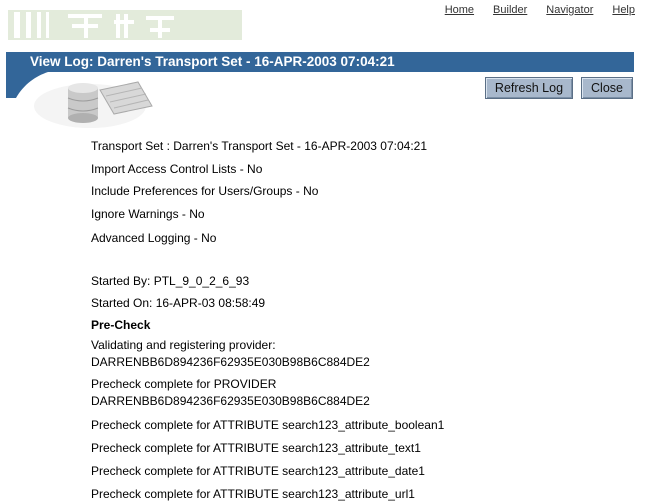 Image resolution: width=647 pixels, height=504 pixels. What do you see at coordinates (178, 303) in the screenshot?
I see `started-on-line: Started On: 16-APR-03 08:58:49` at bounding box center [178, 303].